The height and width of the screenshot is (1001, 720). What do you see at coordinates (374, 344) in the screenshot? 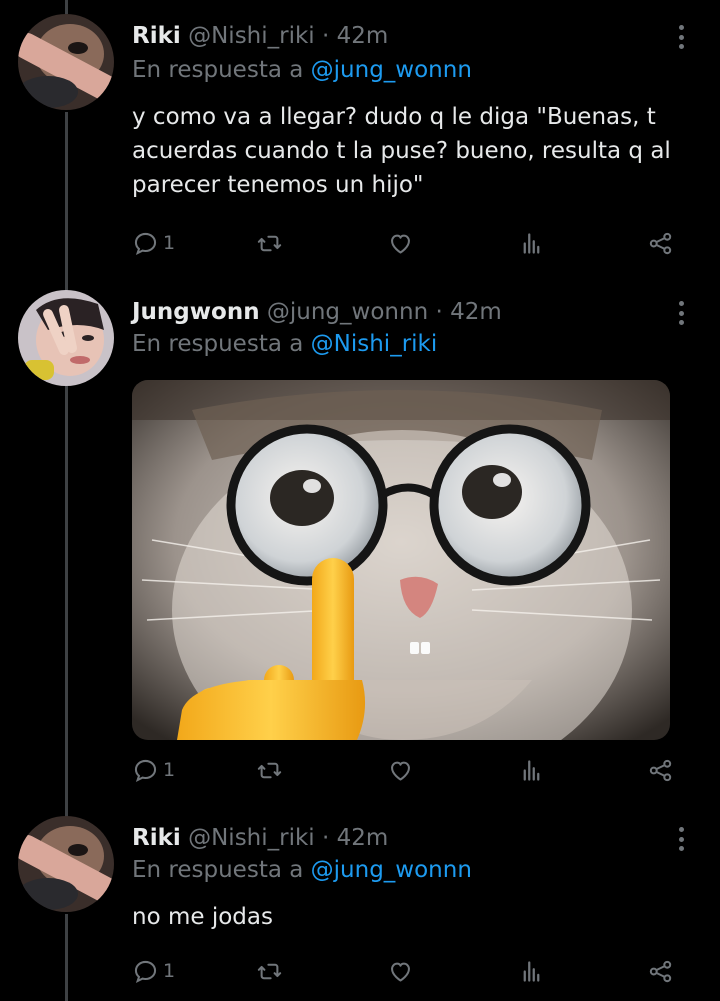
I see `reply-mention-link: @Nishi_riki` at bounding box center [374, 344].